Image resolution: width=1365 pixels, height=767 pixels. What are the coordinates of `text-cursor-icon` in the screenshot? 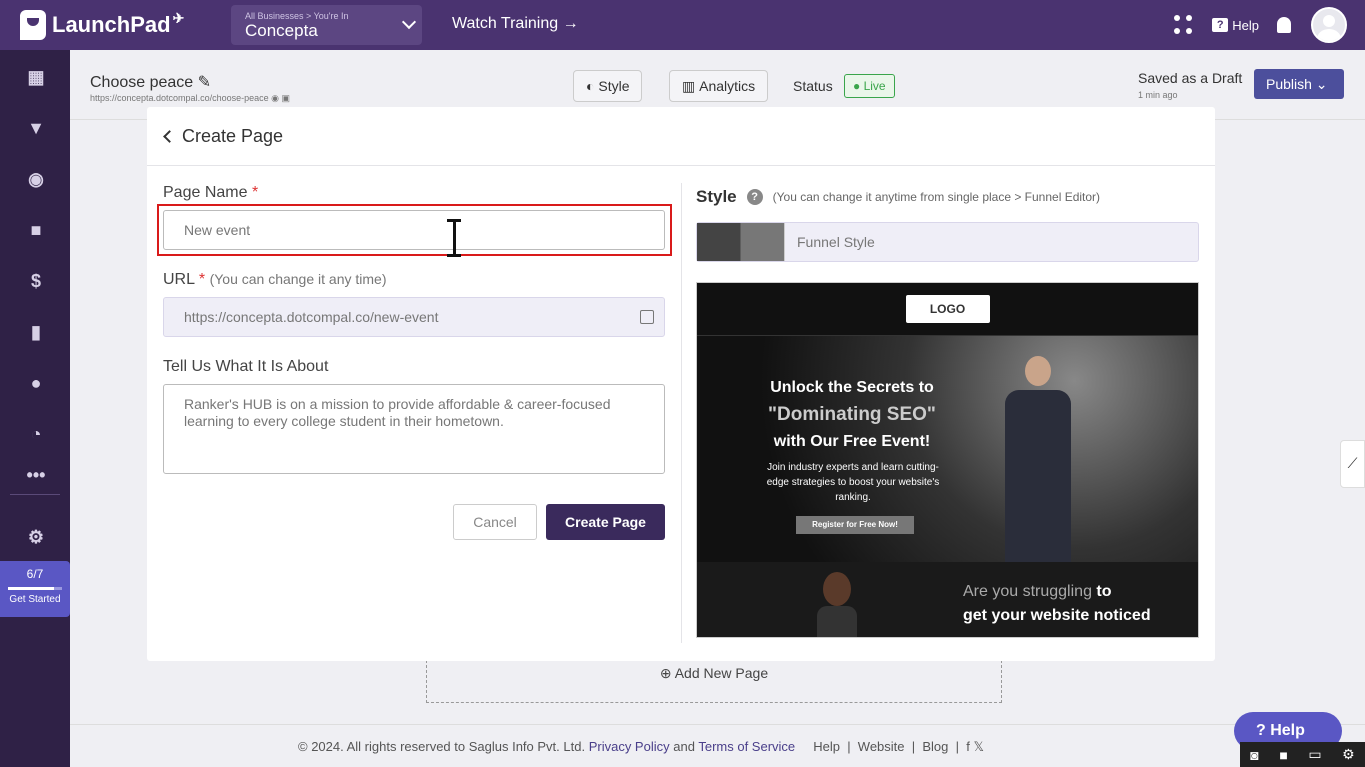 It's located at (454, 238).